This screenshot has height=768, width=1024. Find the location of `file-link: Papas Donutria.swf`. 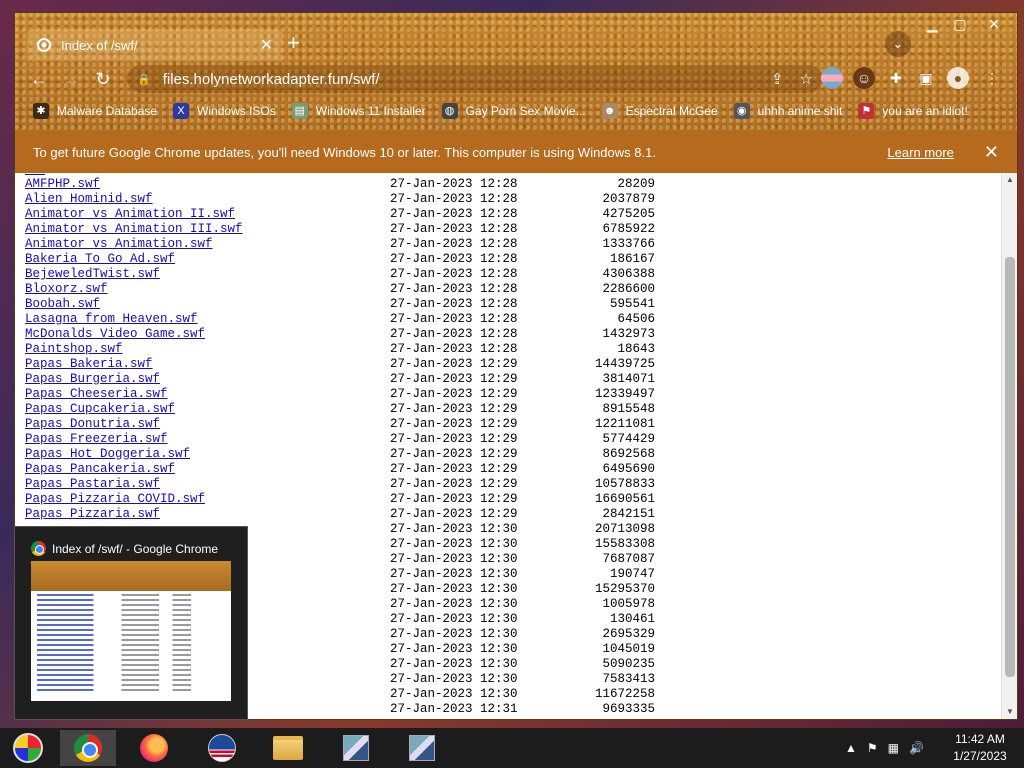

file-link: Papas Donutria.swf is located at coordinates (207, 424).